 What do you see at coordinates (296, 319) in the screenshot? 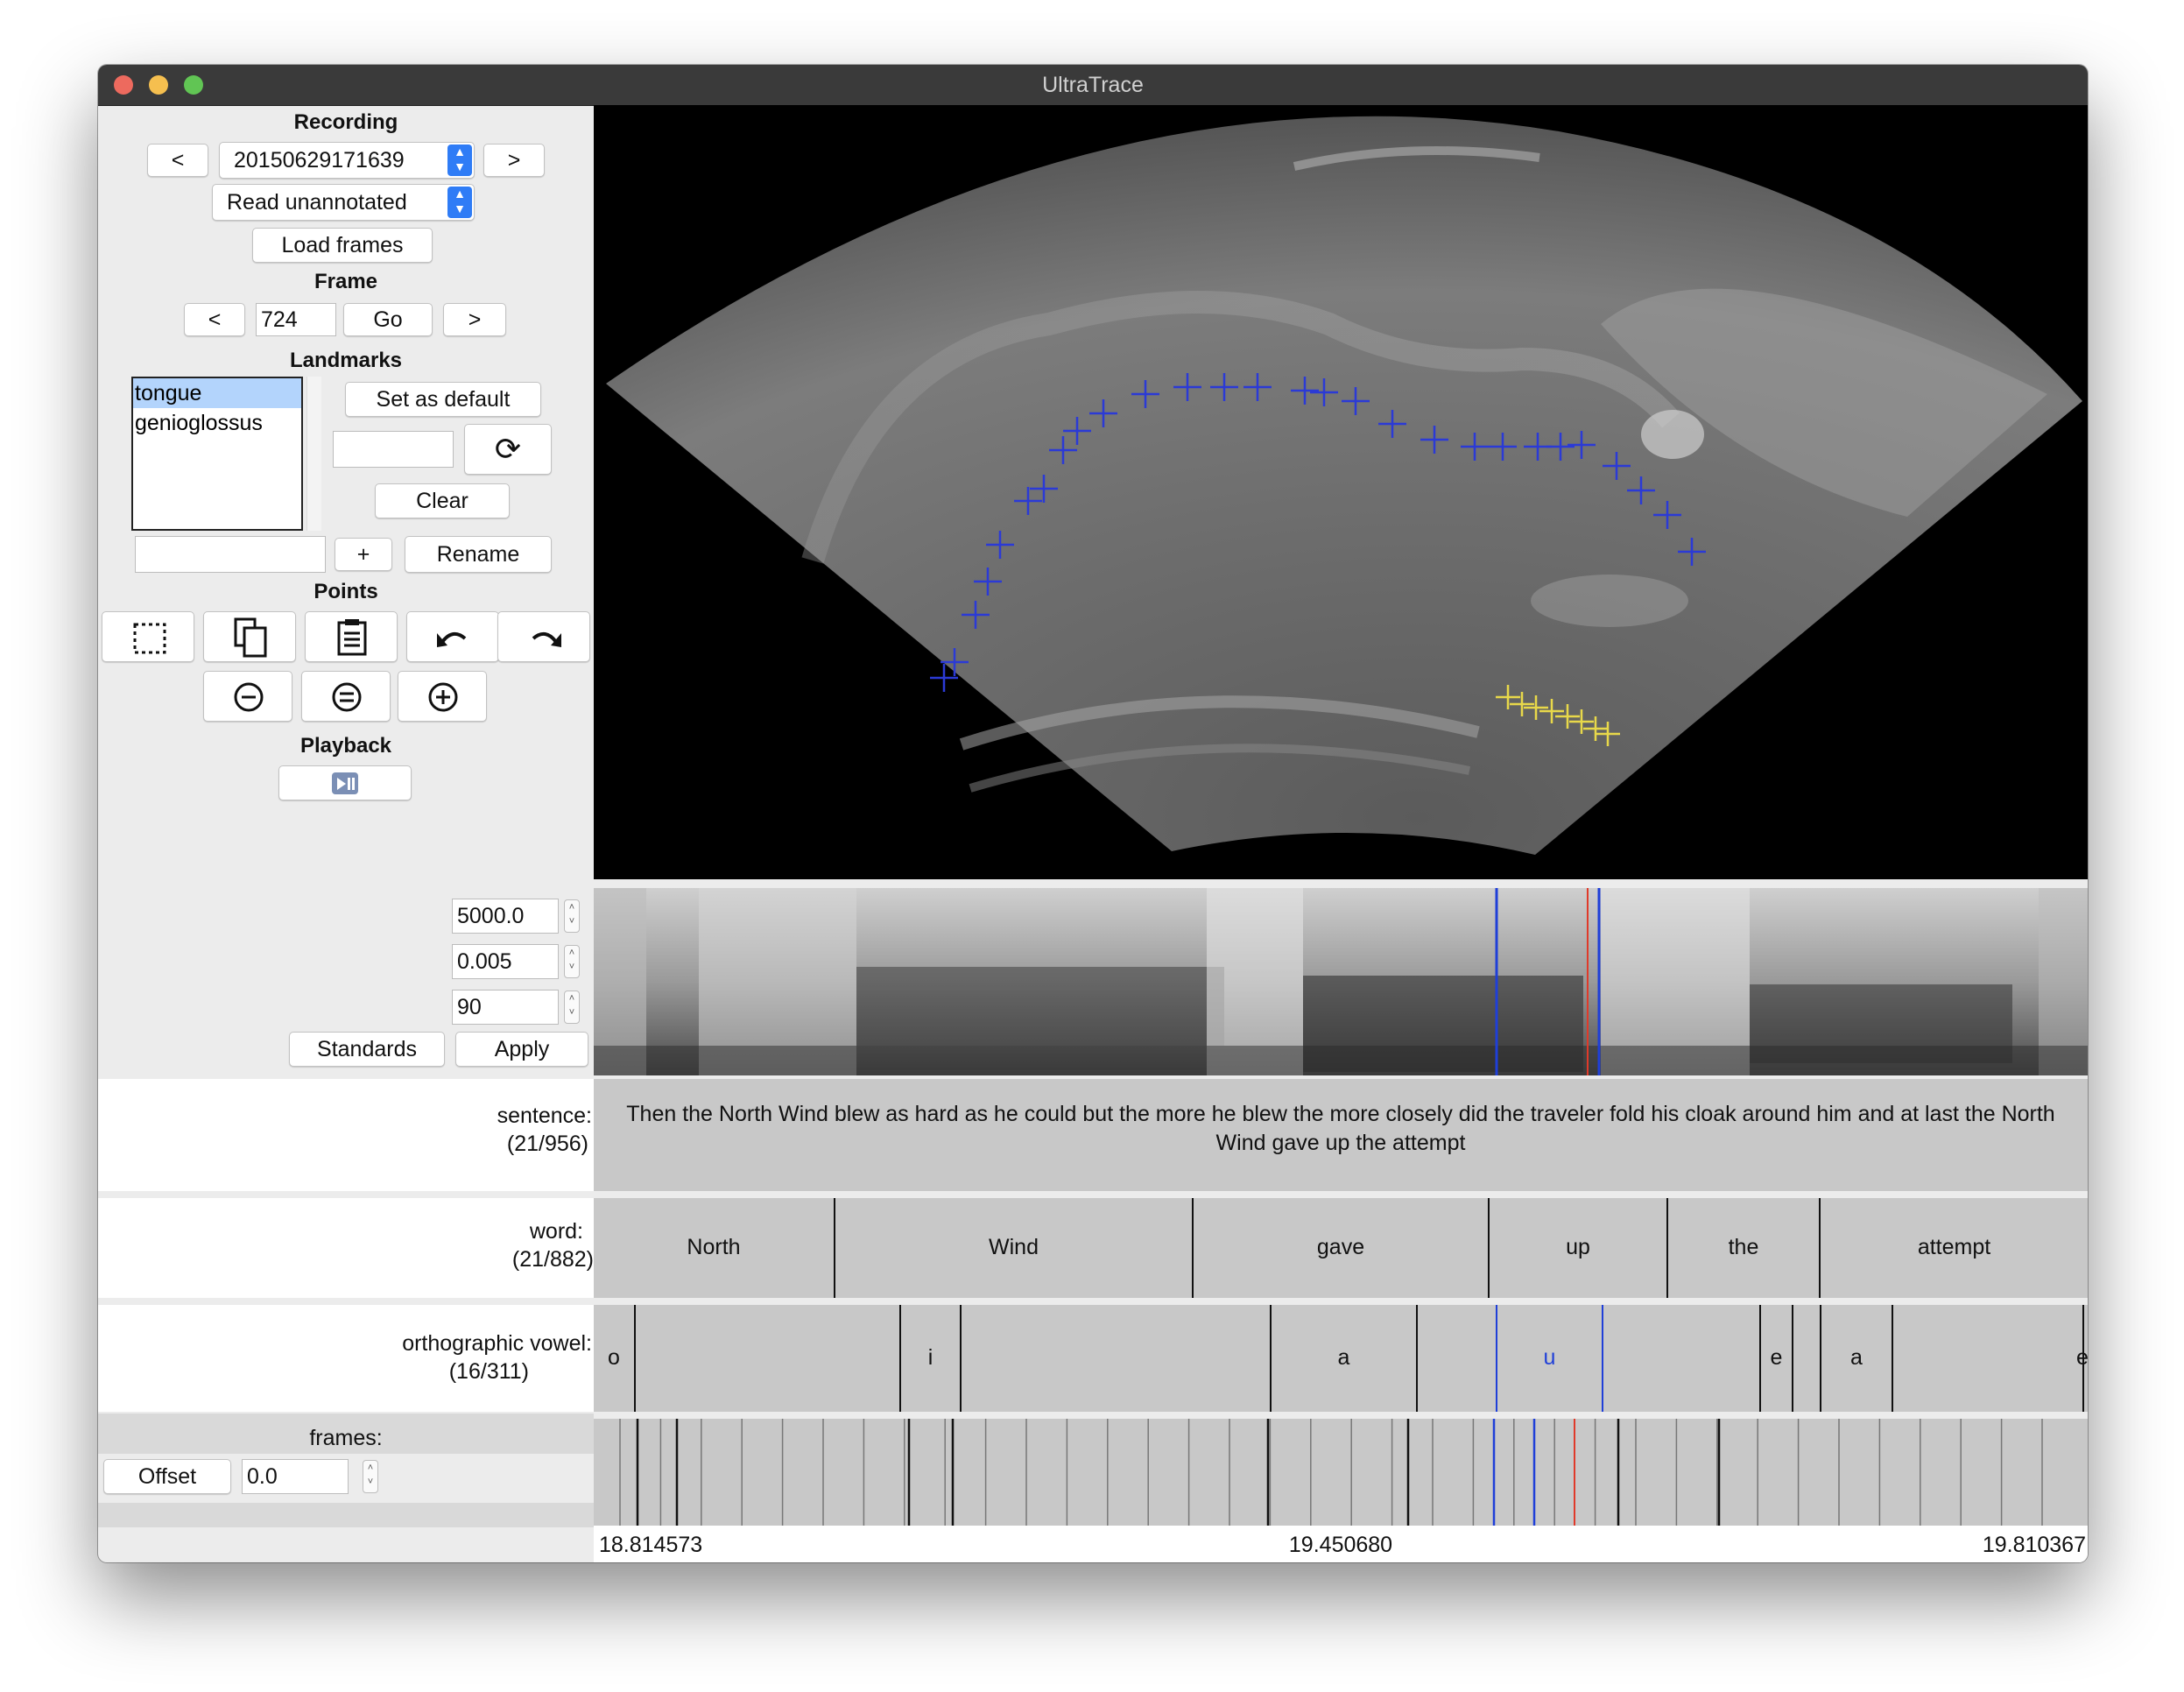
I see `frame-number-input: 724` at bounding box center [296, 319].